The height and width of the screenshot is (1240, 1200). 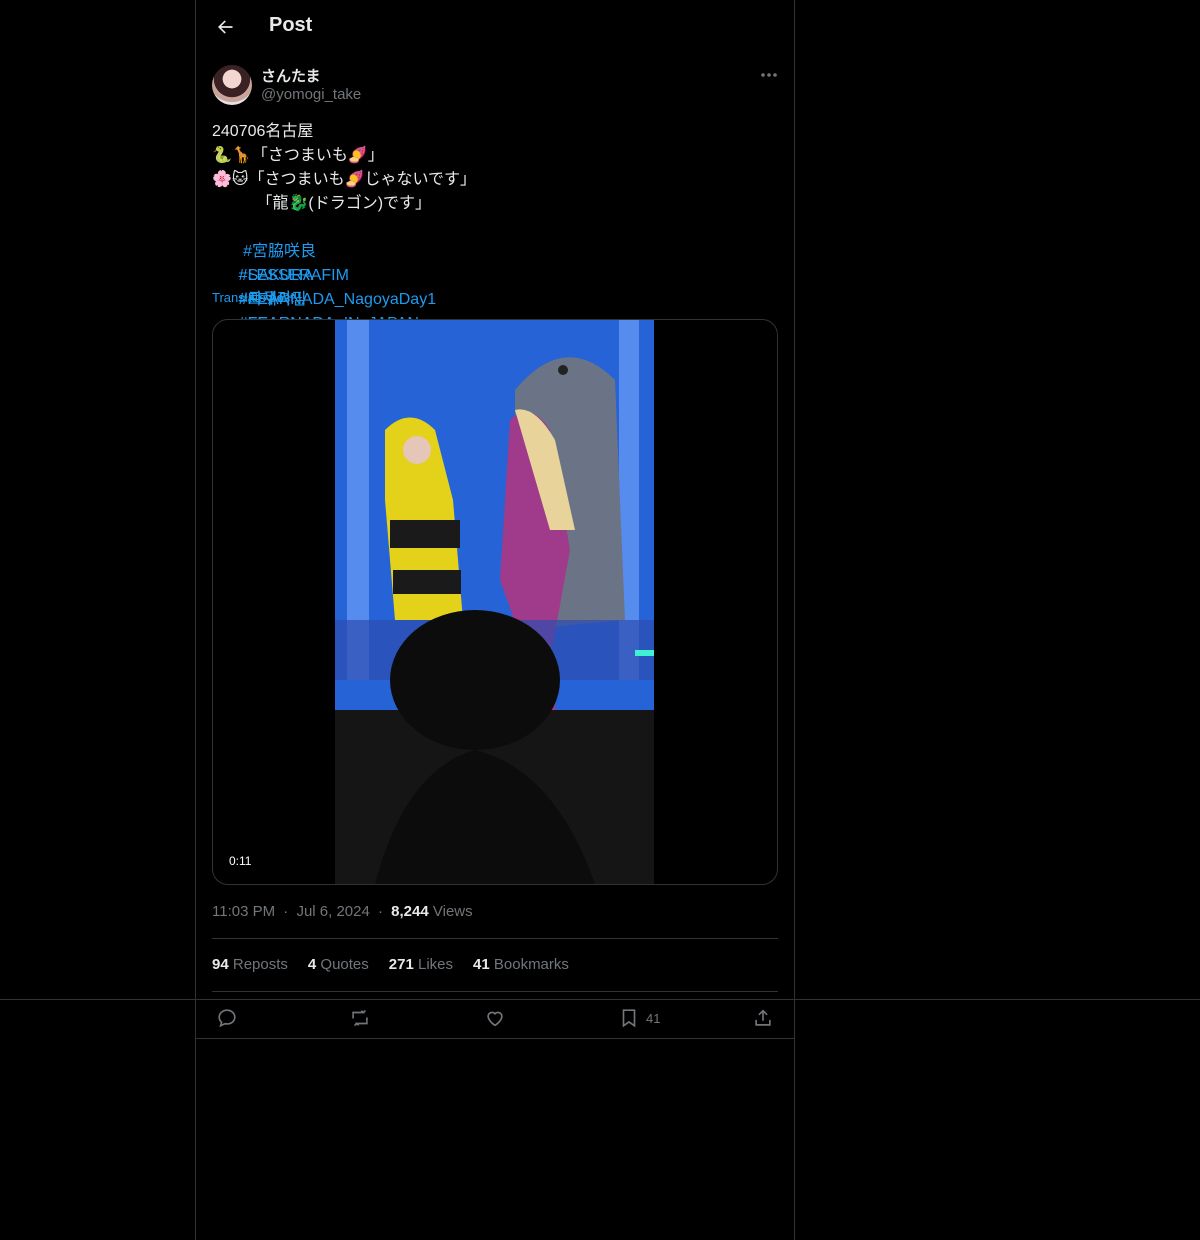 I want to click on more-options-button, so click(x=769, y=75).